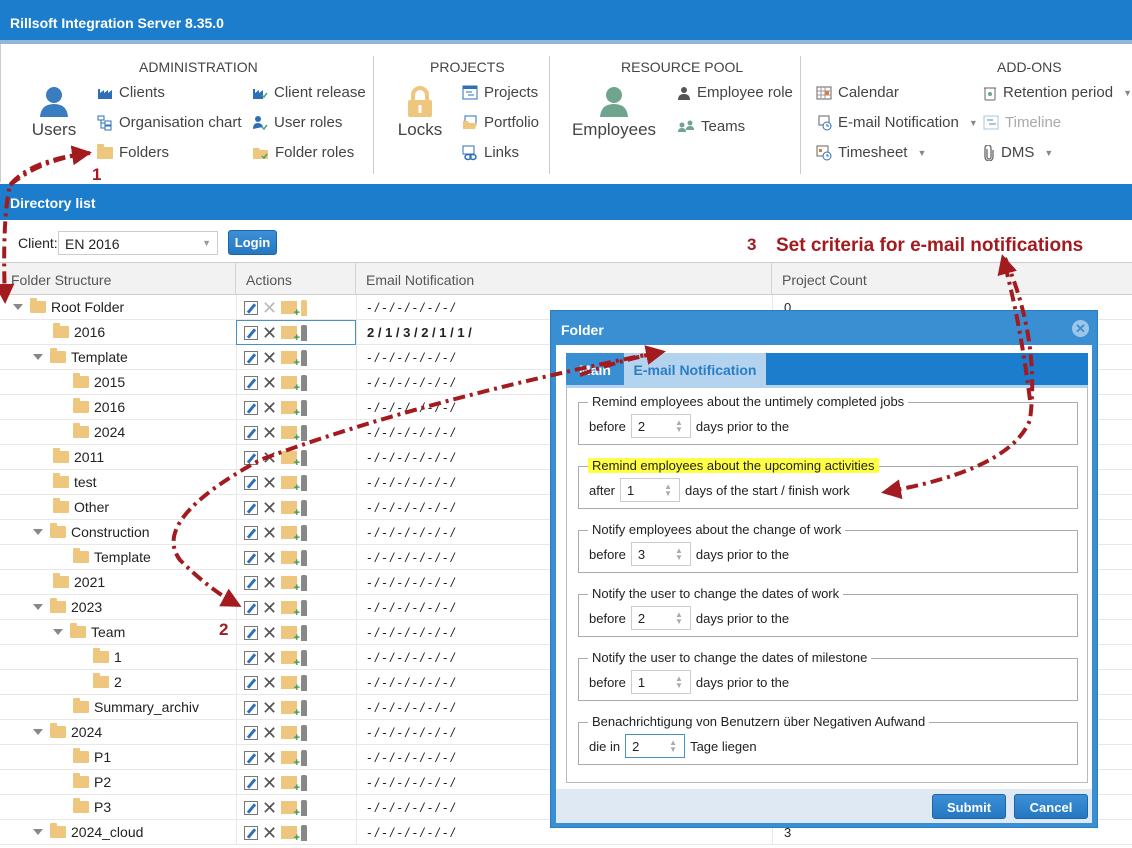 The image size is (1132, 848). Describe the element at coordinates (969, 806) in the screenshot. I see `submit-button: Submit` at that location.